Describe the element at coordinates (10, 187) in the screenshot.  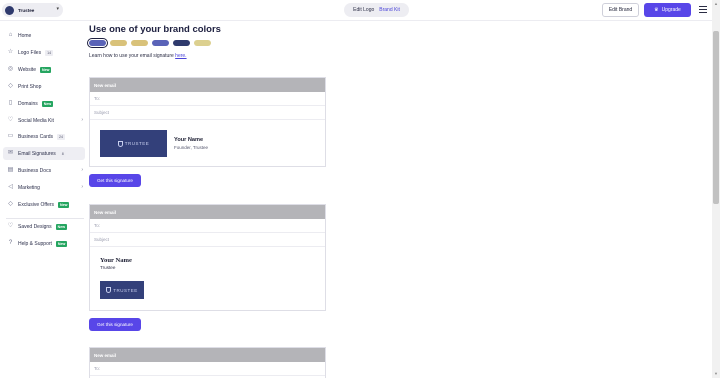
I see `megaphone-icon: ◁` at that location.